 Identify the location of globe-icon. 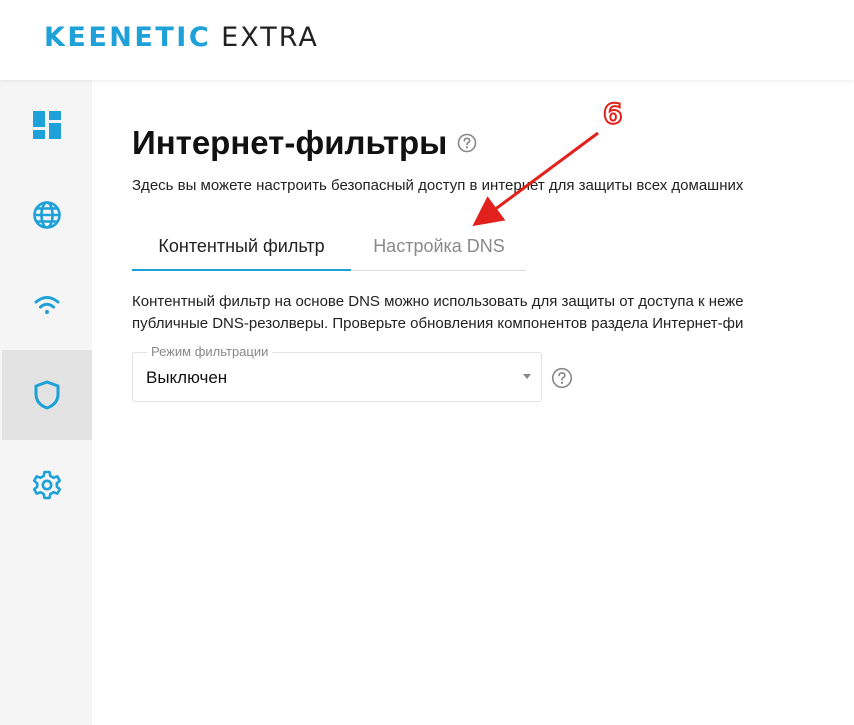
(47, 215).